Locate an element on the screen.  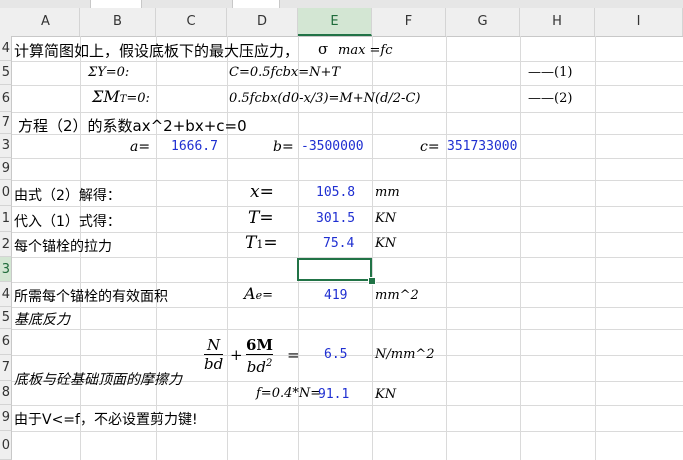
sheet-tab-strip is located at coordinates (341, 4).